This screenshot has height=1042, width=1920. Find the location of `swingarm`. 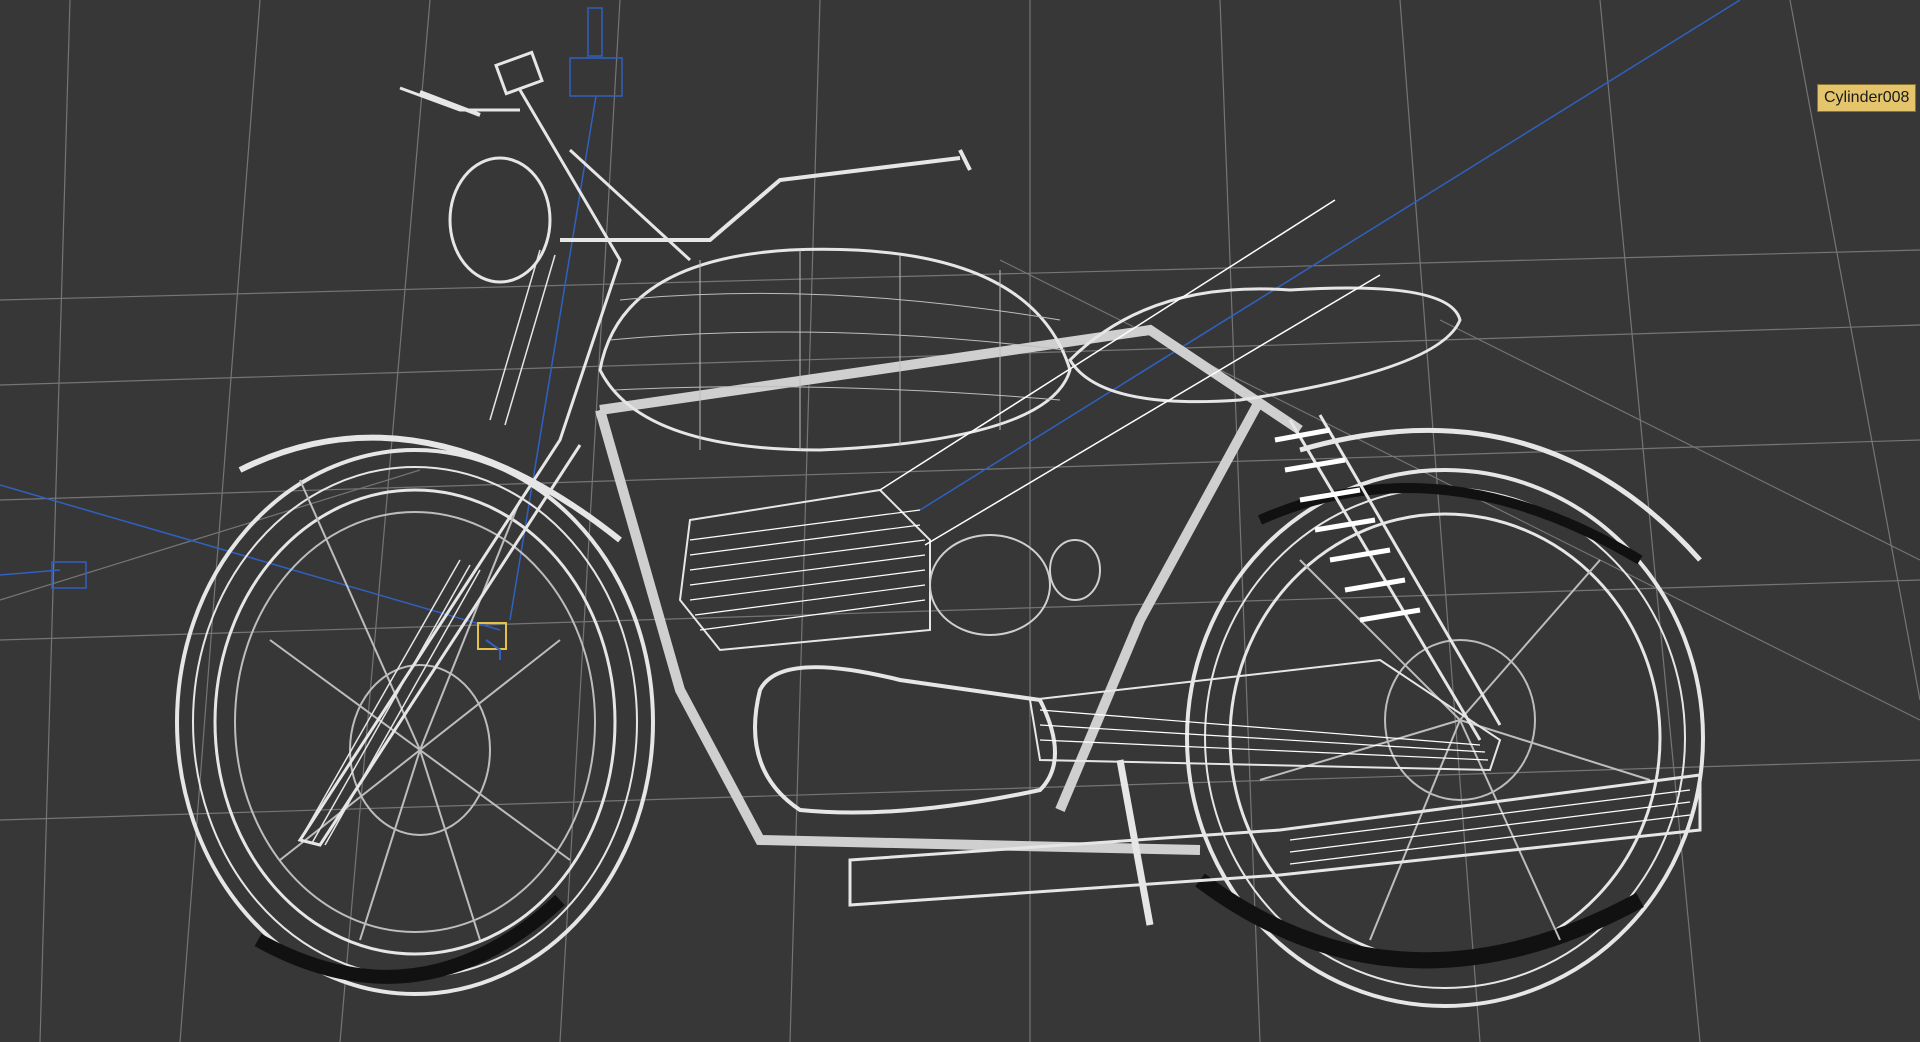

swingarm is located at coordinates (1265, 715).